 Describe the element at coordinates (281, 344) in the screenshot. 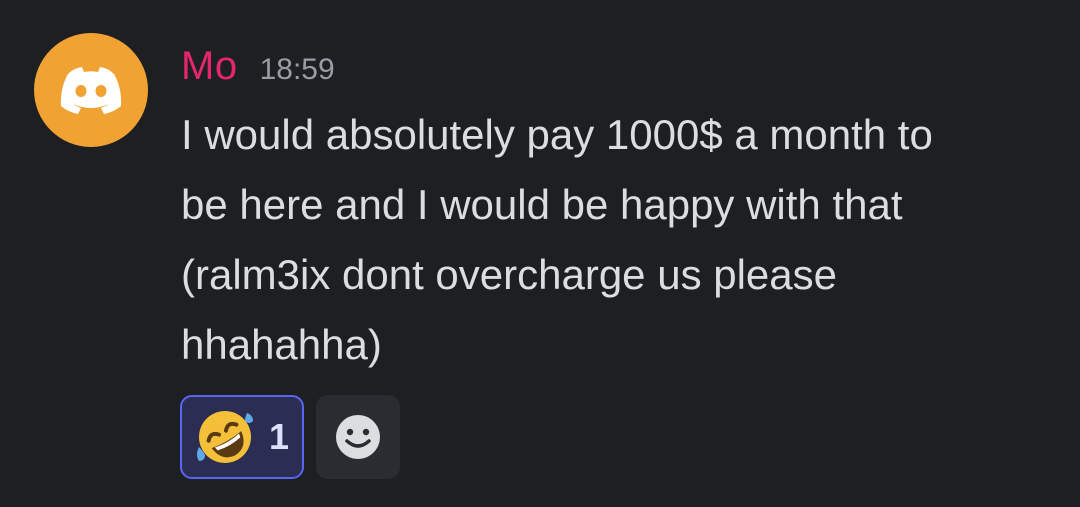

I see `message-line: hhahahha)` at that location.